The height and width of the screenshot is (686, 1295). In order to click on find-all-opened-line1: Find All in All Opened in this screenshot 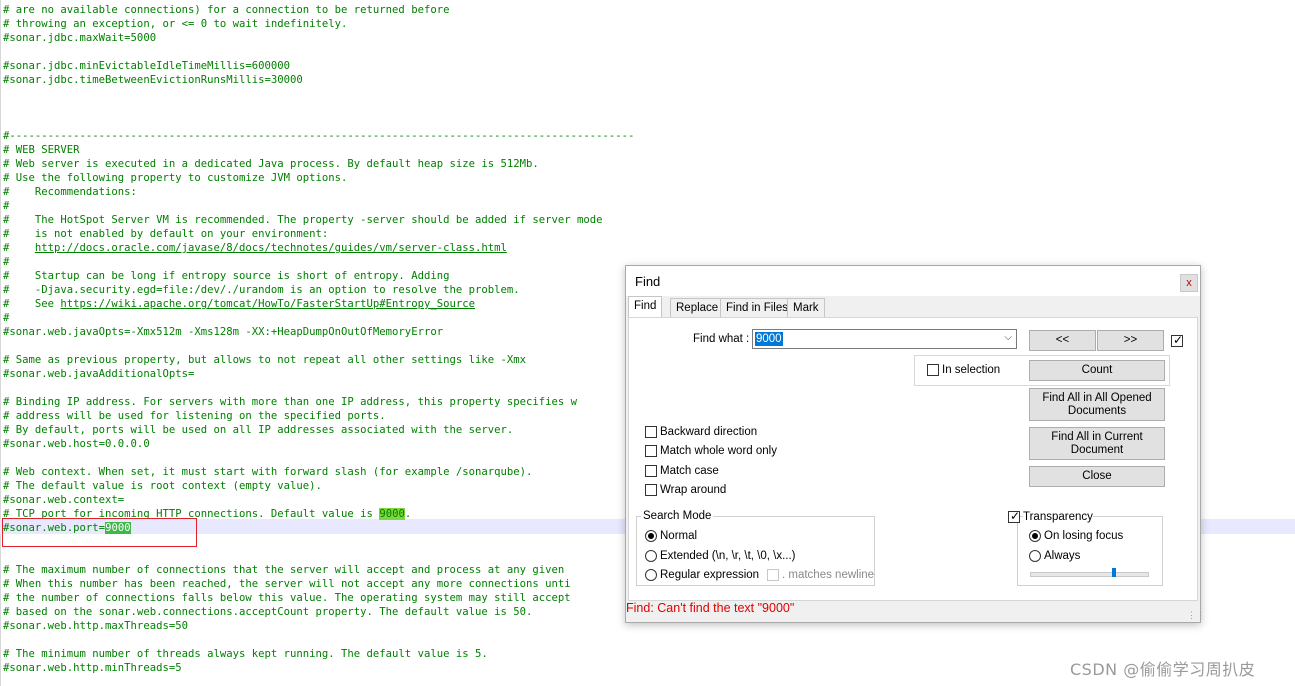, I will do `click(1097, 397)`.